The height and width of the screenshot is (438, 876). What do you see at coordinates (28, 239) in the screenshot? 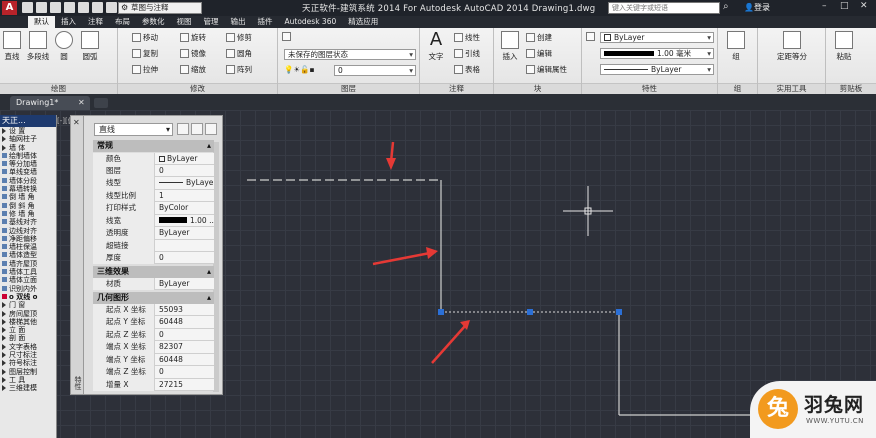
I see `tarch-menu-item: 净距偏移` at bounding box center [28, 239].